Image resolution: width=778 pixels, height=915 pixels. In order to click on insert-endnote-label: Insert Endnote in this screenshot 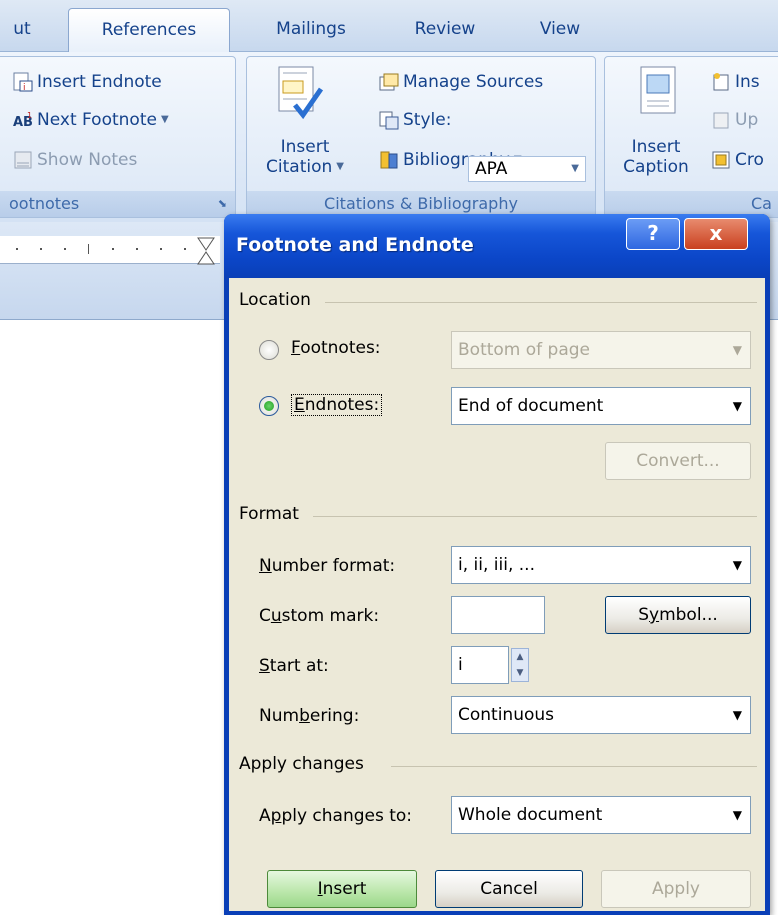, I will do `click(99, 82)`.